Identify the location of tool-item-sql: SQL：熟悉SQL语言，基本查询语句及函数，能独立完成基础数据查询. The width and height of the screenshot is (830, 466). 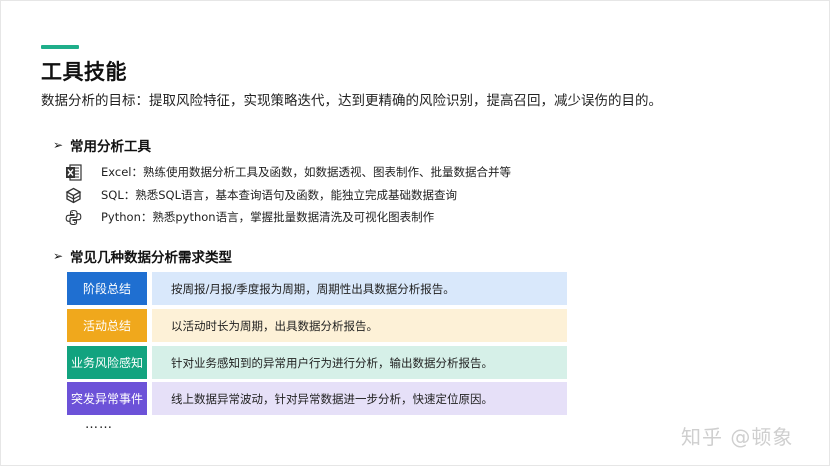
(260, 195).